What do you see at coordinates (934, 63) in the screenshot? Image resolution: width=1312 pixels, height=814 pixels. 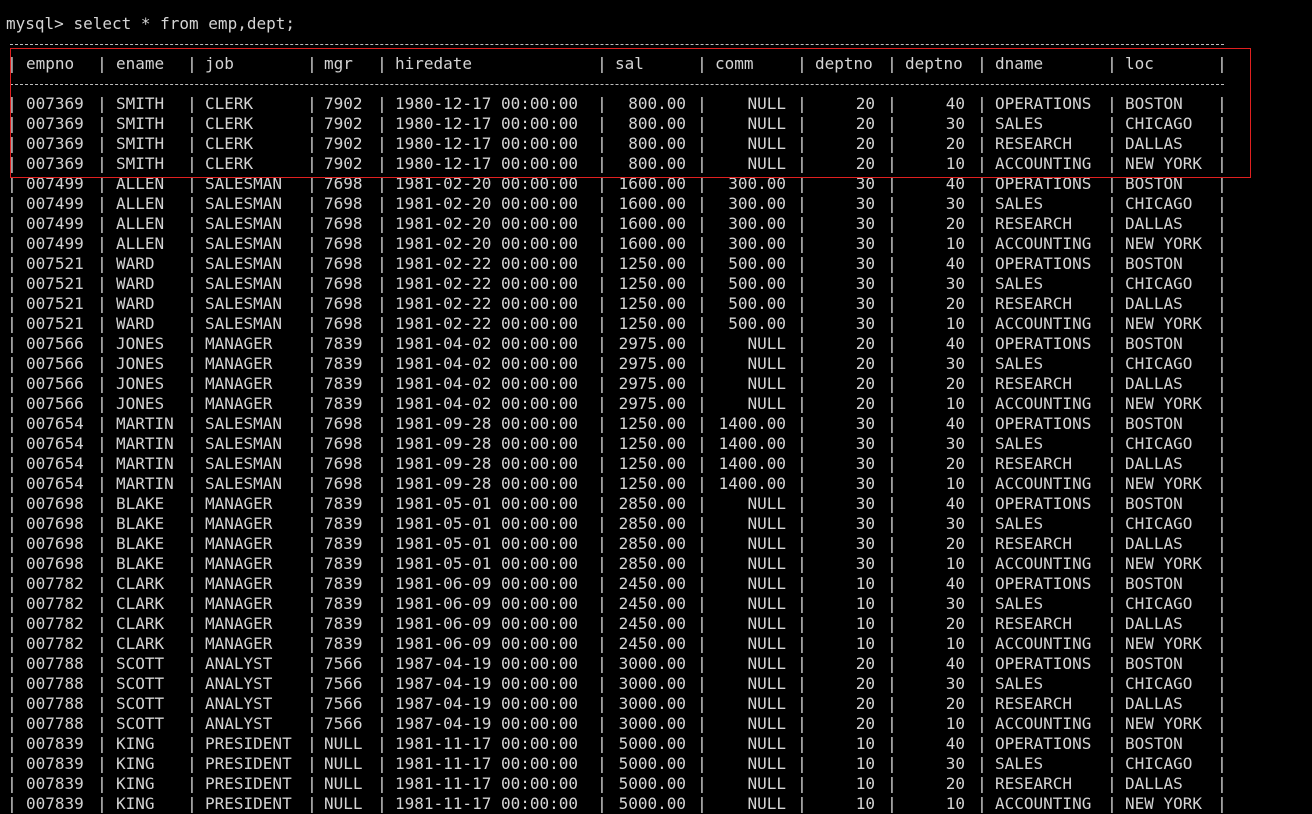 I see `column-header-deptno-2: deptno` at bounding box center [934, 63].